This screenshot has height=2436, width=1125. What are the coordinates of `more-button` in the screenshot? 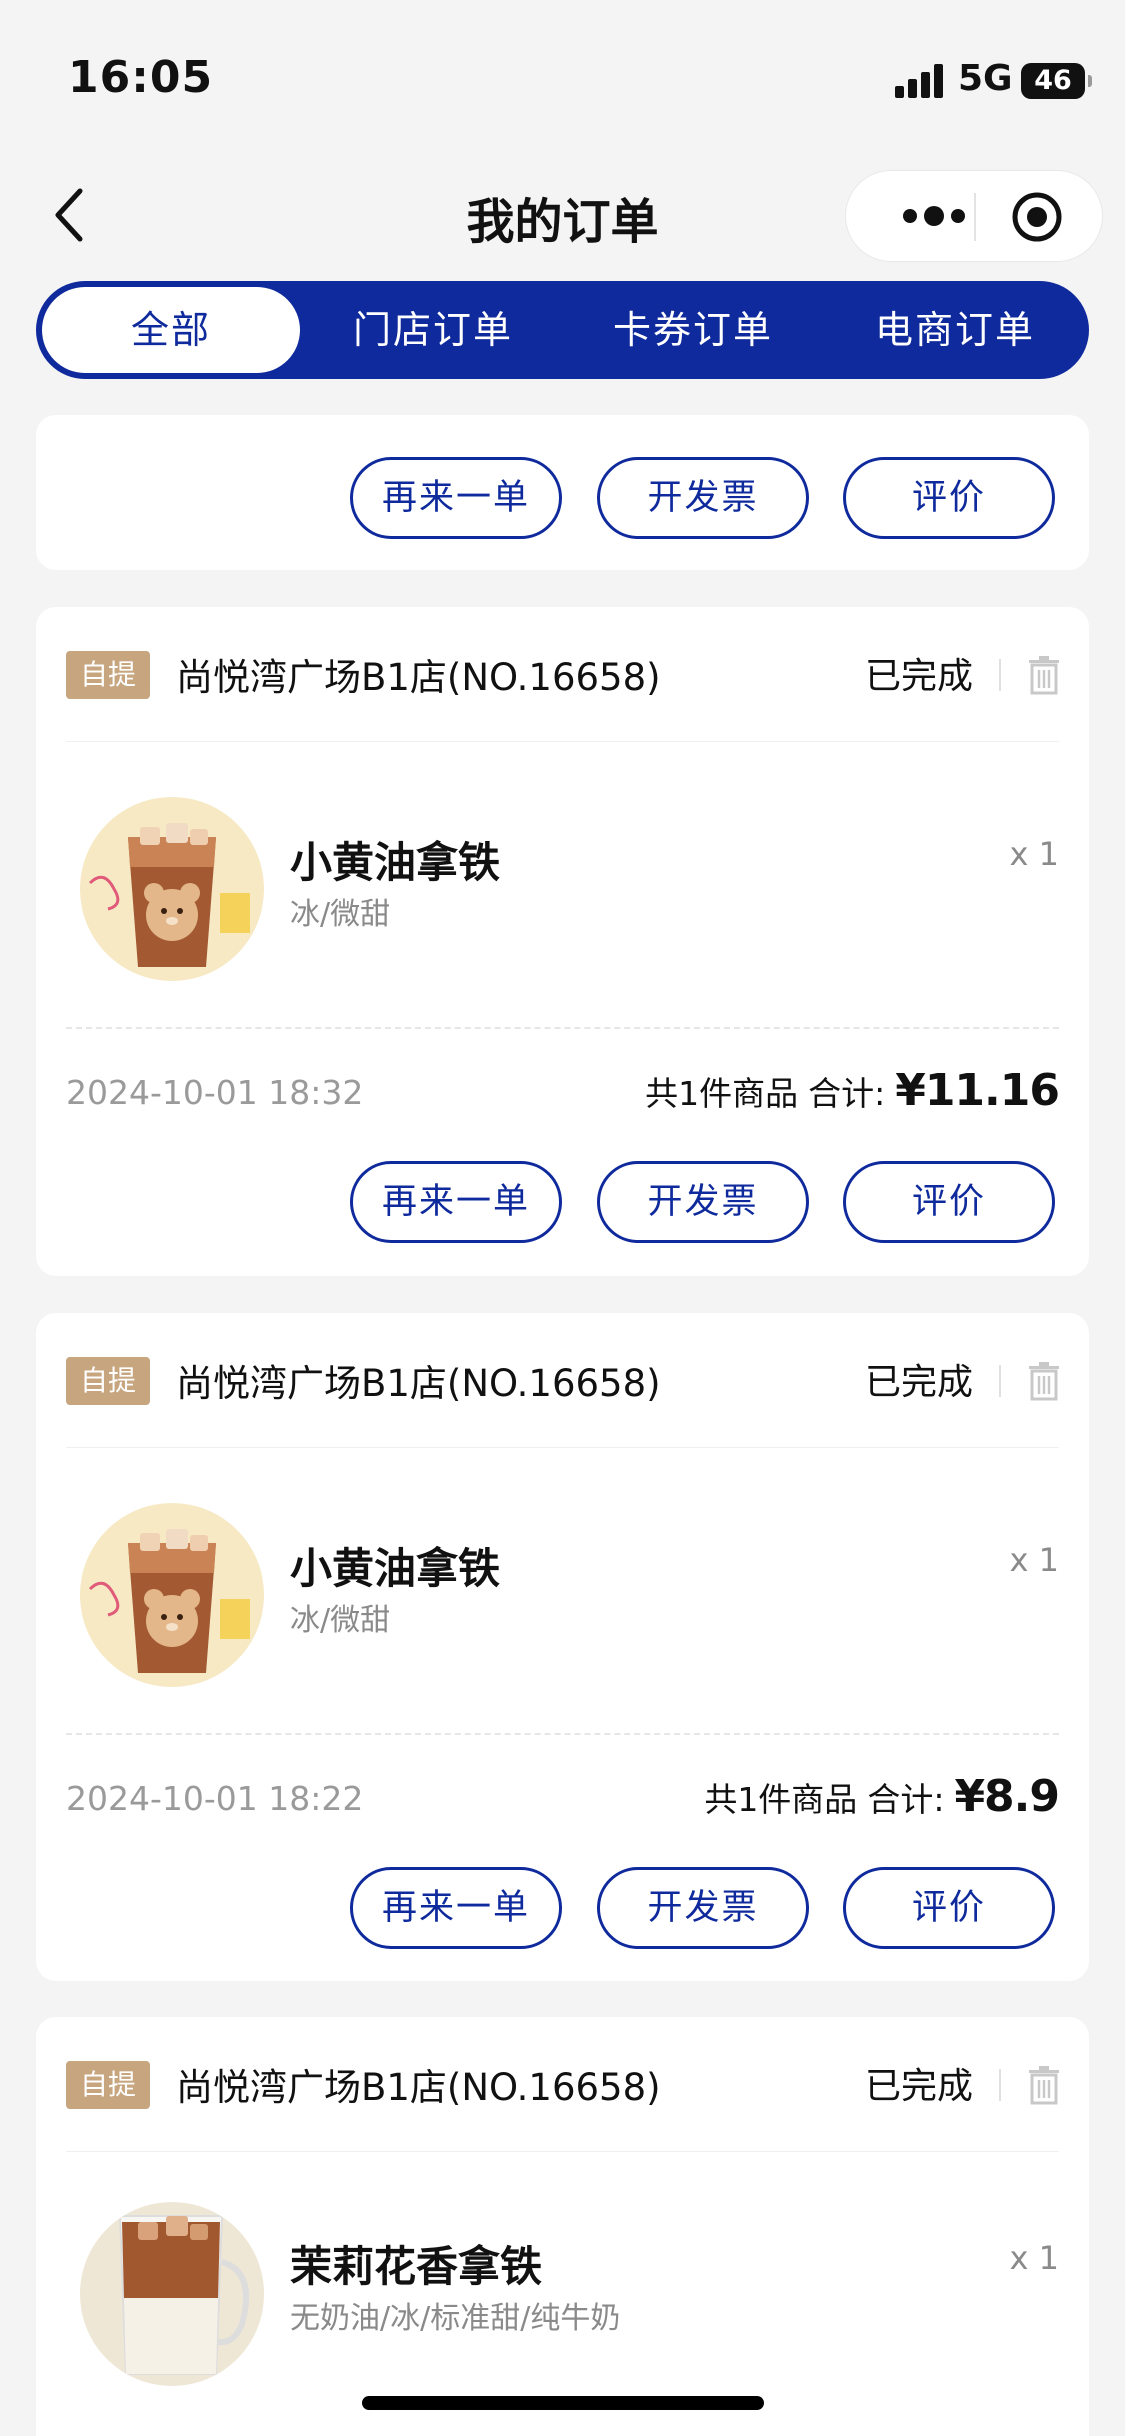 It's located at (934, 216).